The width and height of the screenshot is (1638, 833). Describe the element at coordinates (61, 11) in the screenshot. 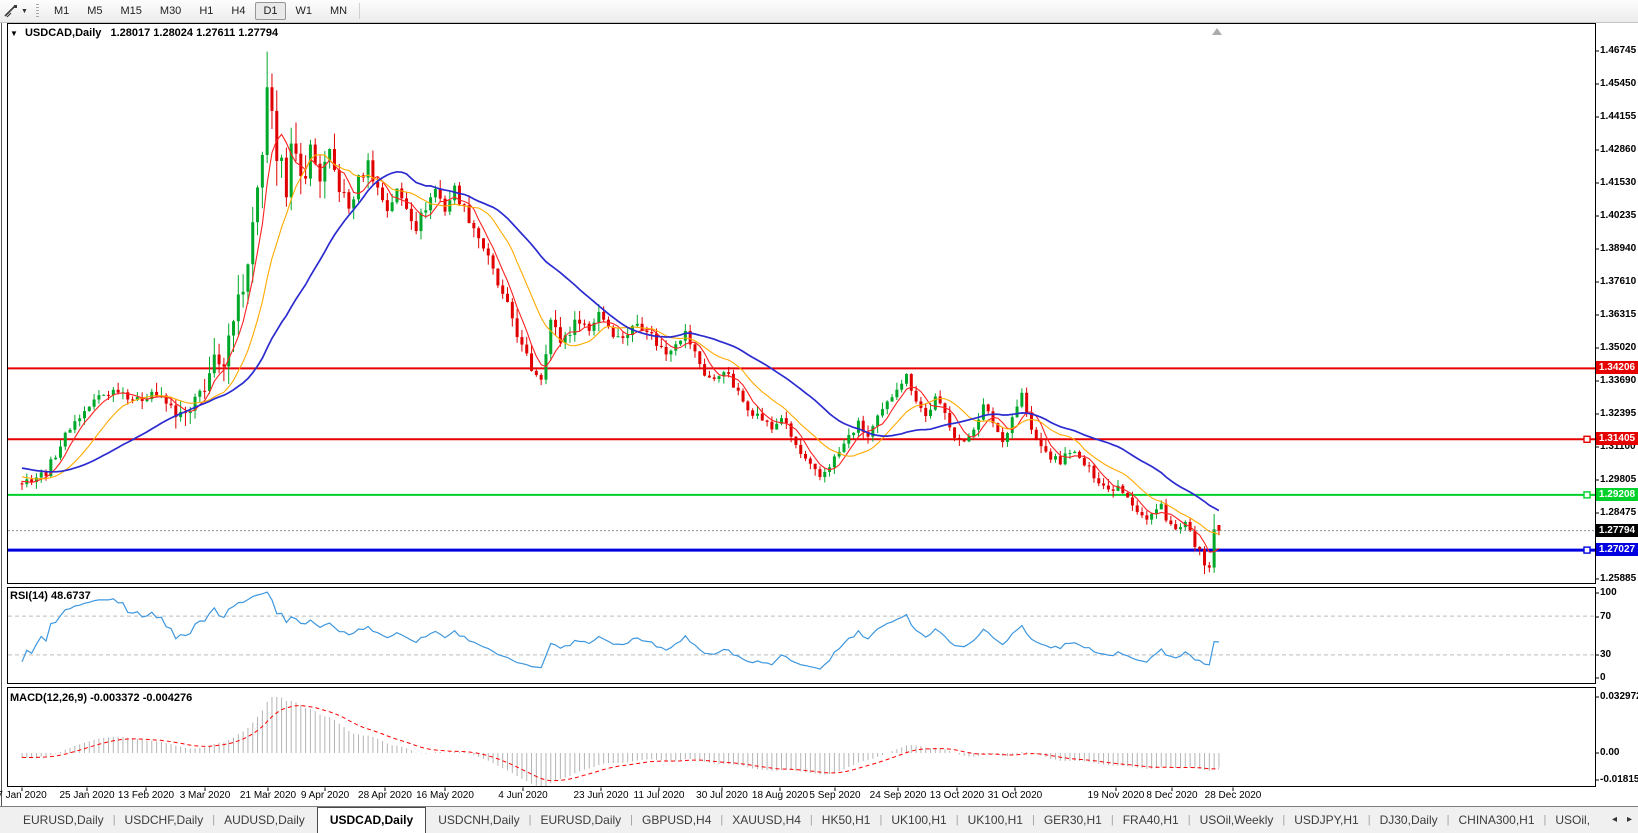

I see `timeframe-button-m1: M1` at that location.